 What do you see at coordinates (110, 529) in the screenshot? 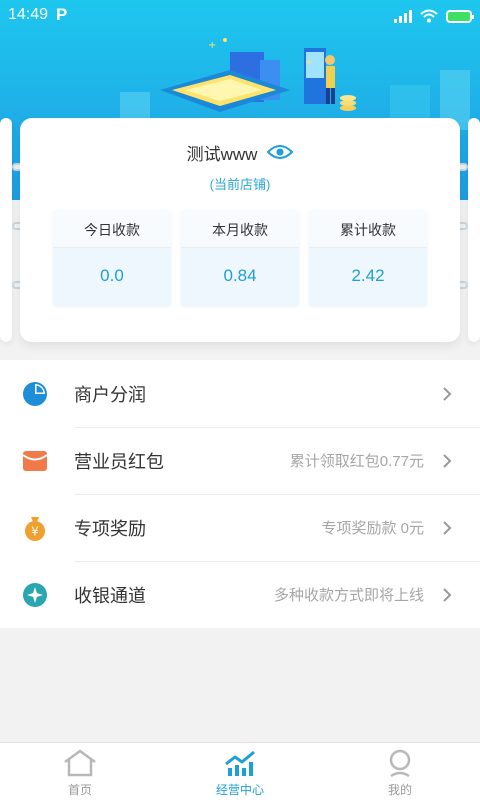
I see `menu-item-label: 专项奖励` at bounding box center [110, 529].